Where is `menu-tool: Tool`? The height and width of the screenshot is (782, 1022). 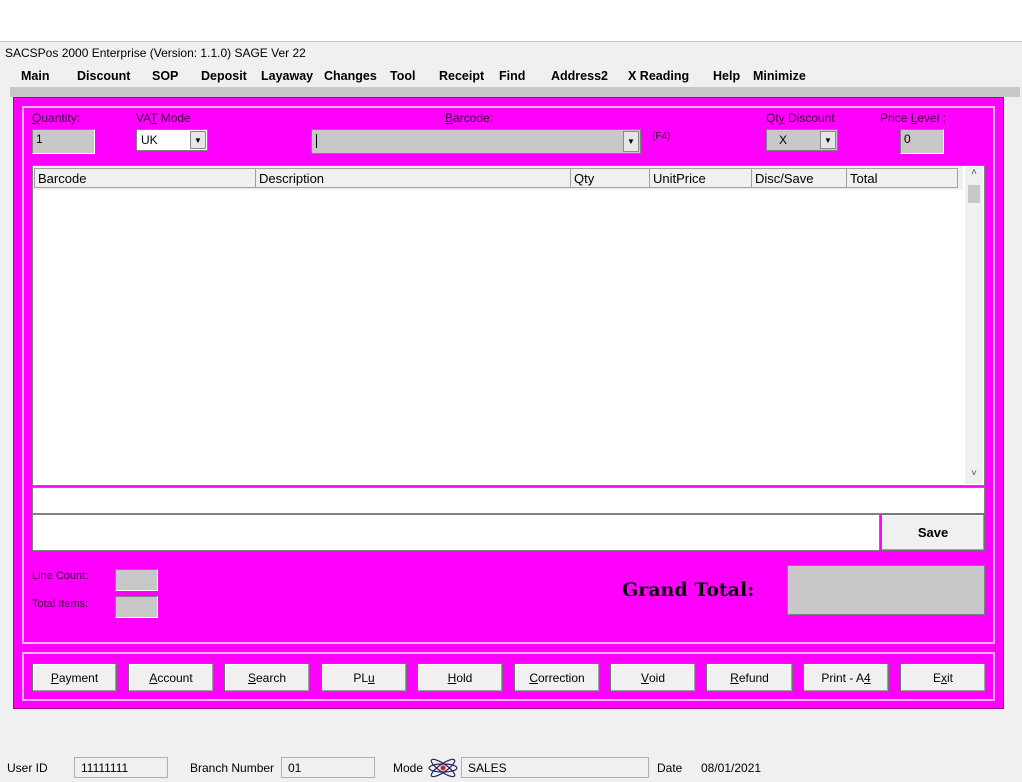 menu-tool: Tool is located at coordinates (402, 76).